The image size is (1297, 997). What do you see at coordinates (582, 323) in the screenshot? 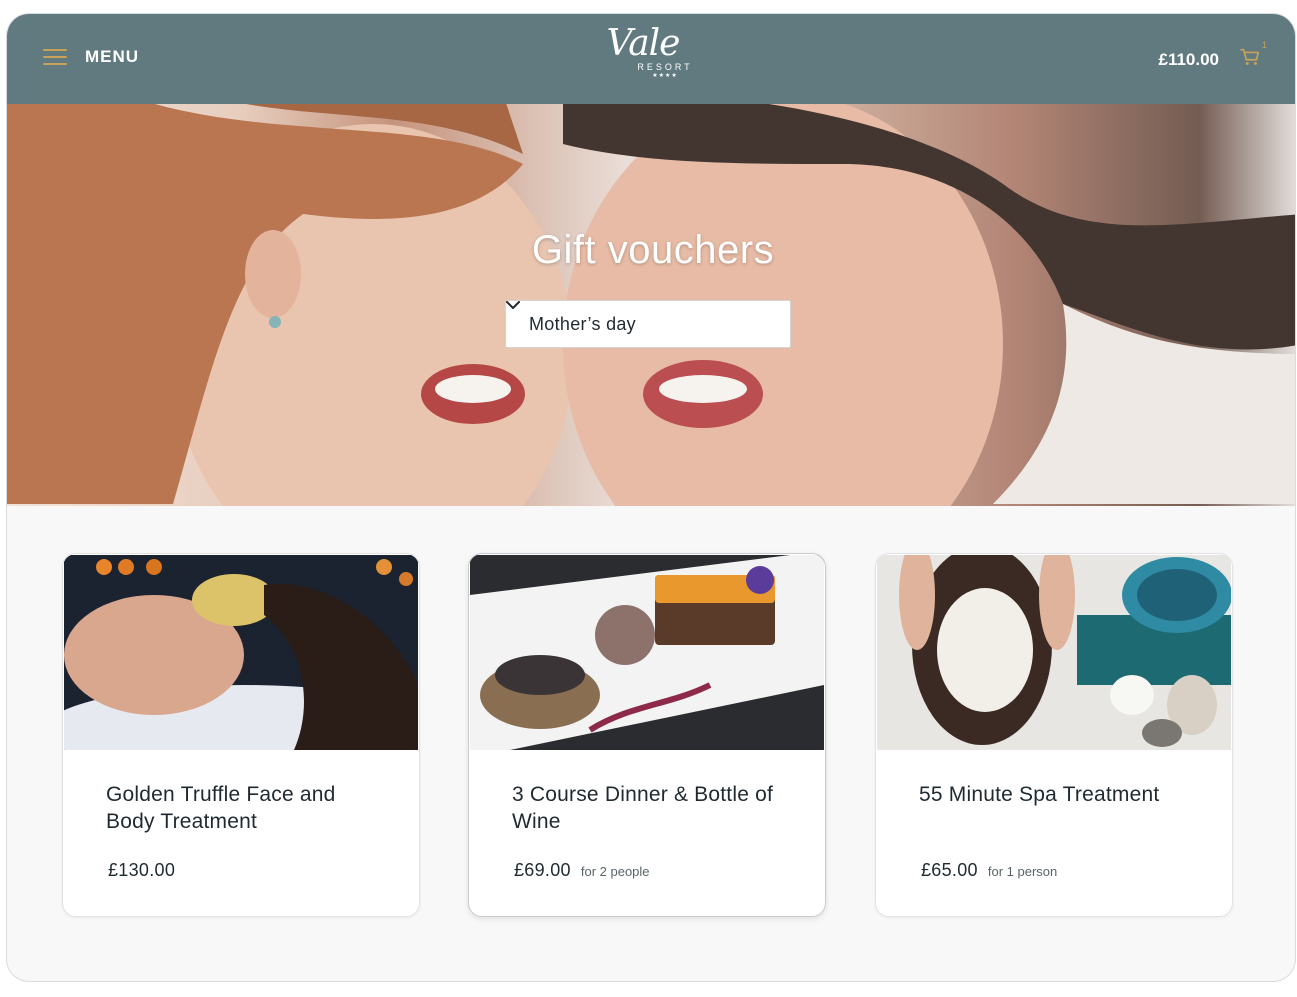
I see `occasion-select-value: Mother’s day` at bounding box center [582, 323].